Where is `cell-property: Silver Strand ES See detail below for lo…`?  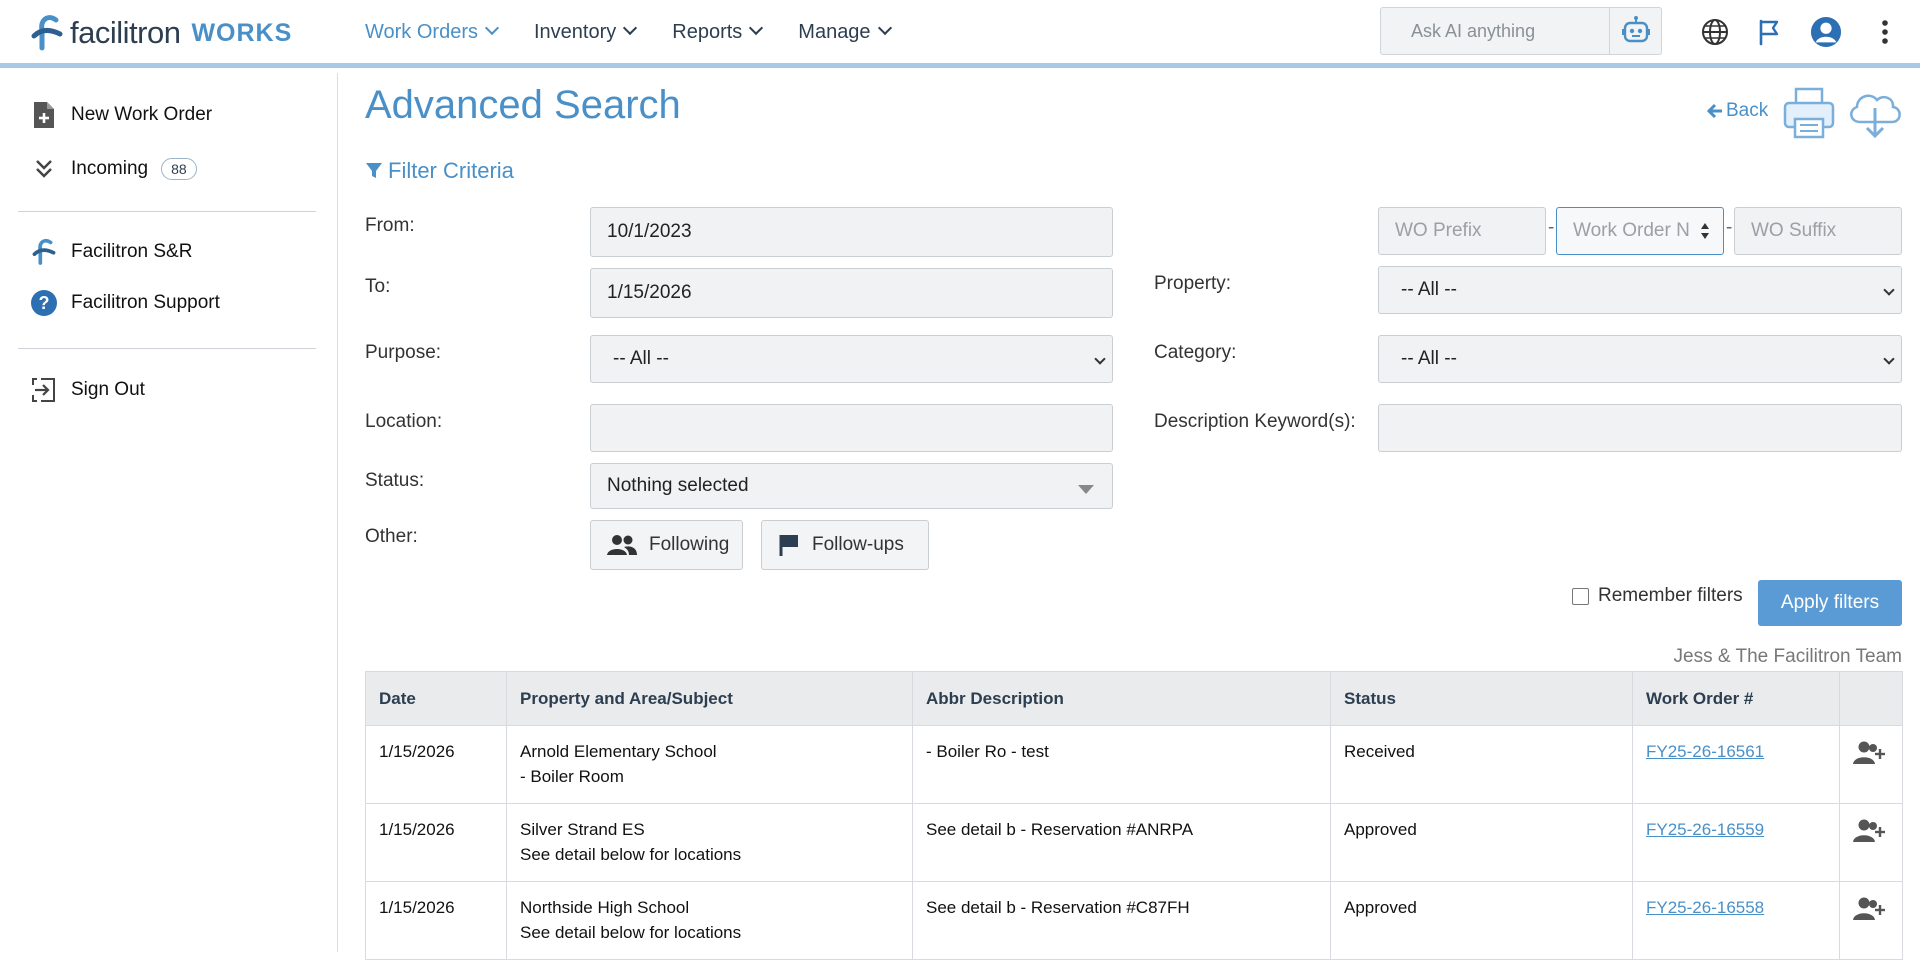 cell-property: Silver Strand ES See detail below for lo… is located at coordinates (709, 842).